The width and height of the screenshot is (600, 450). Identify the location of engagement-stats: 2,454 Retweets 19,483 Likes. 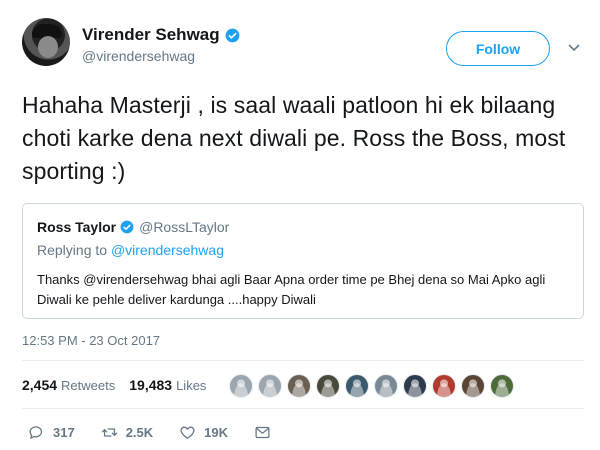
(121, 385).